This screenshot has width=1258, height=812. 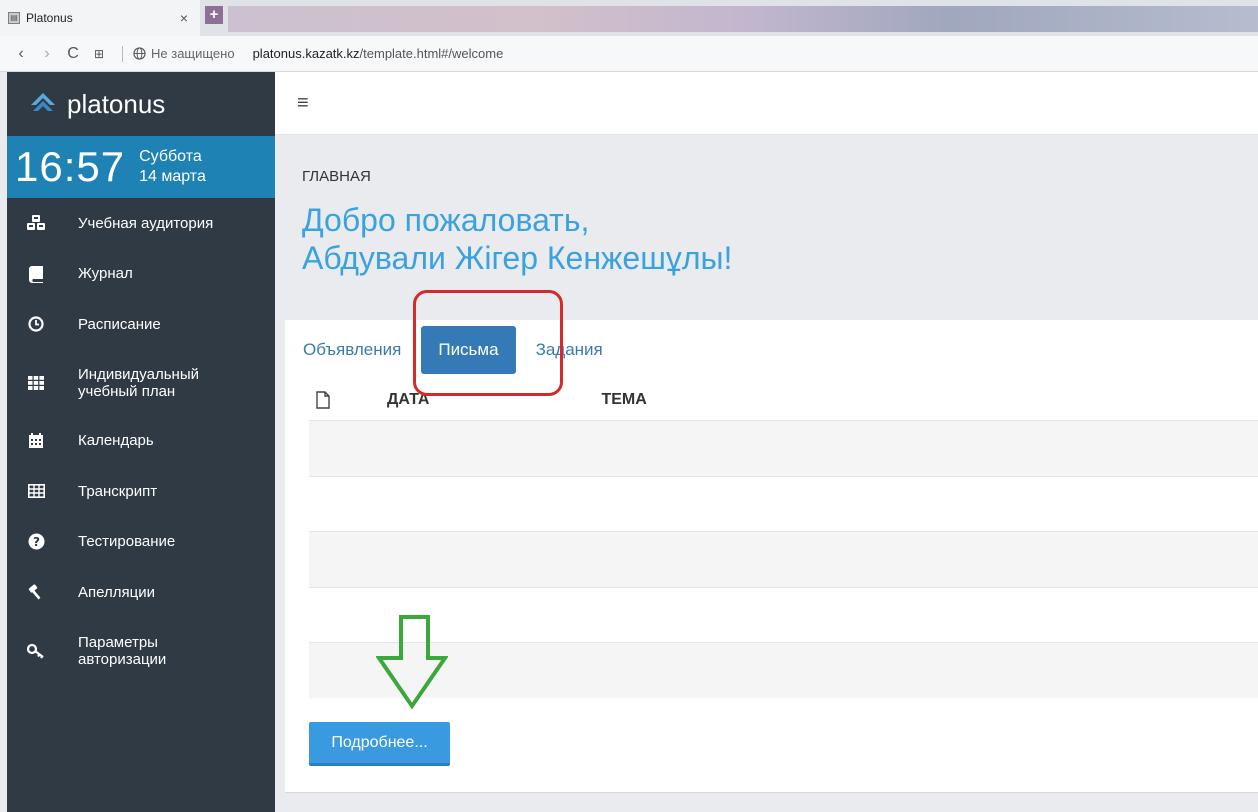 I want to click on file-icon, so click(x=323, y=400).